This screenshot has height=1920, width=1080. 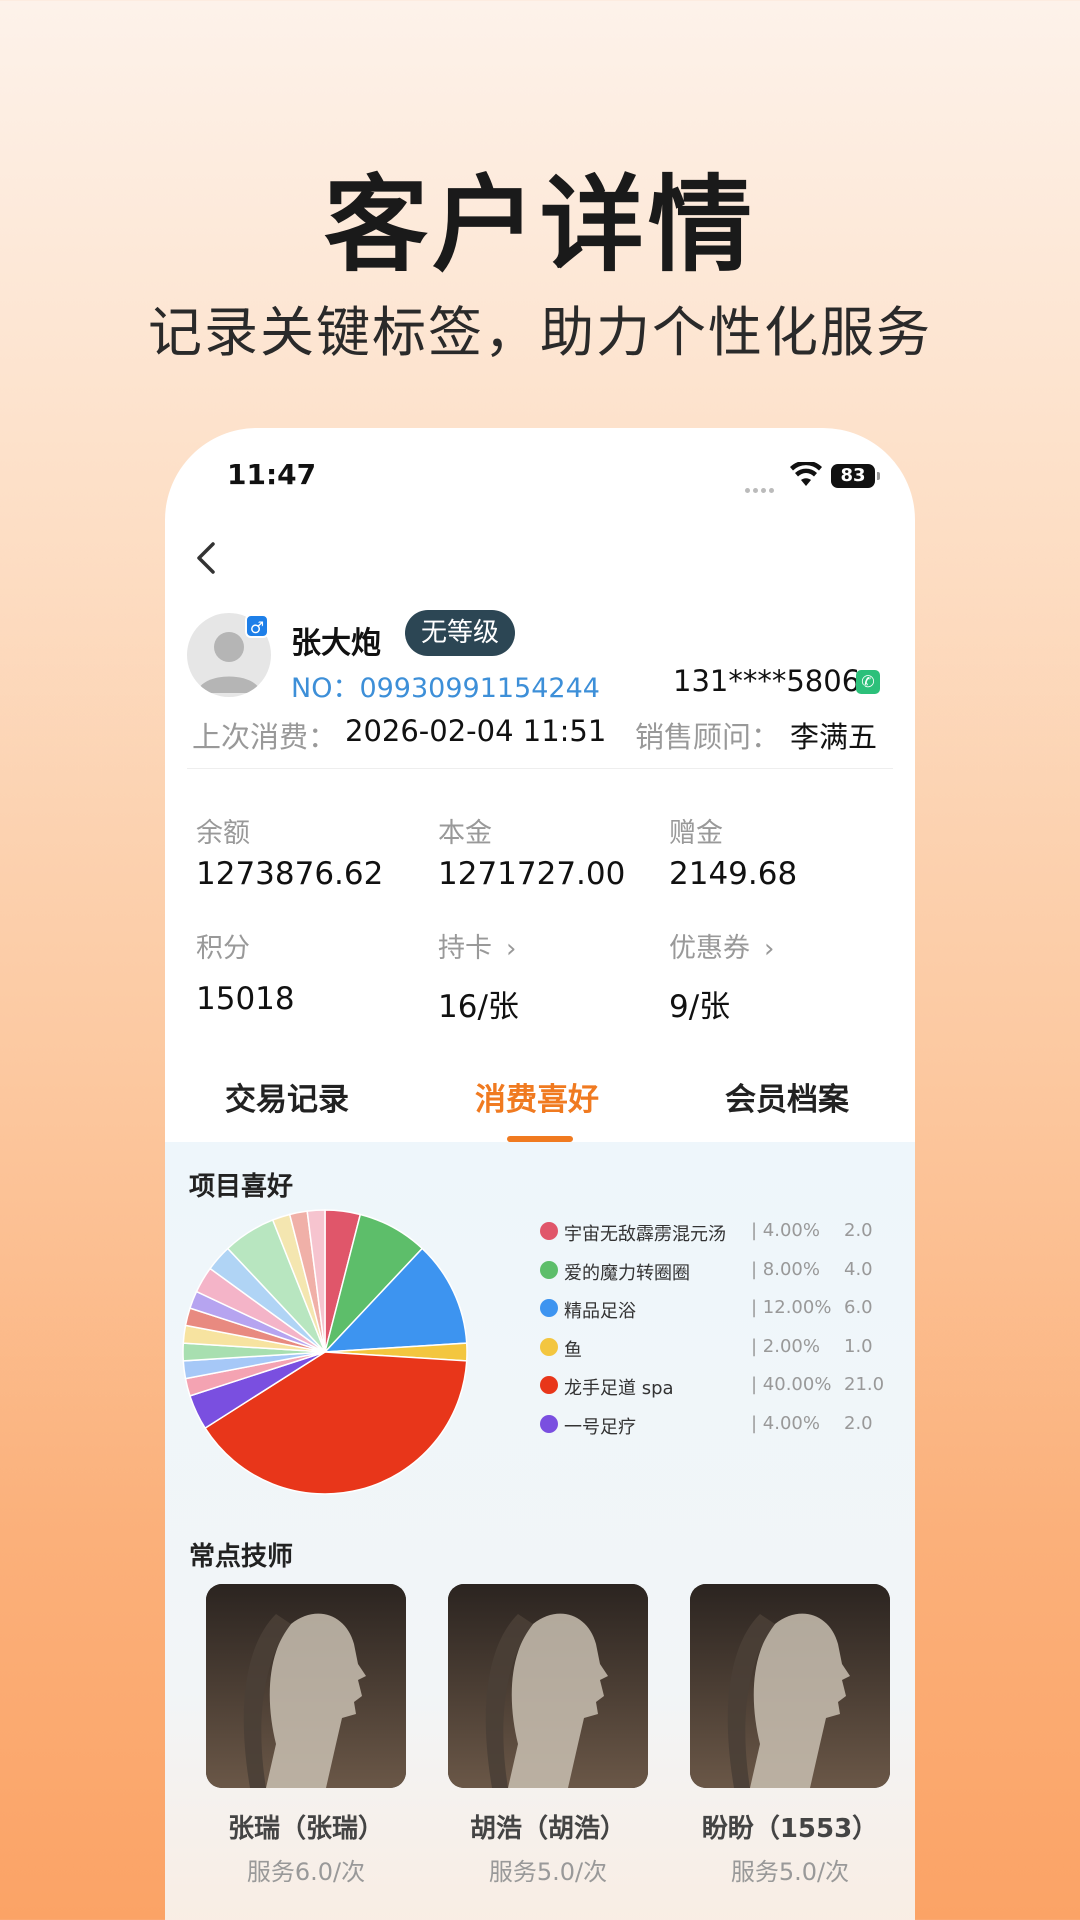 I want to click on points-value: 15018, so click(x=245, y=999).